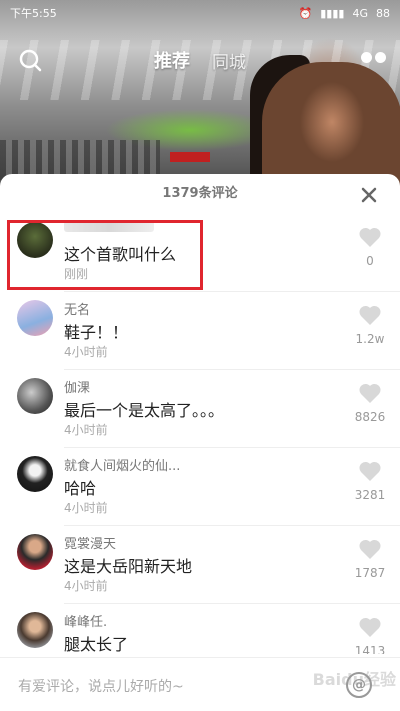 The image size is (400, 711). Describe the element at coordinates (360, 13) in the screenshot. I see `network-label: 4G` at that location.